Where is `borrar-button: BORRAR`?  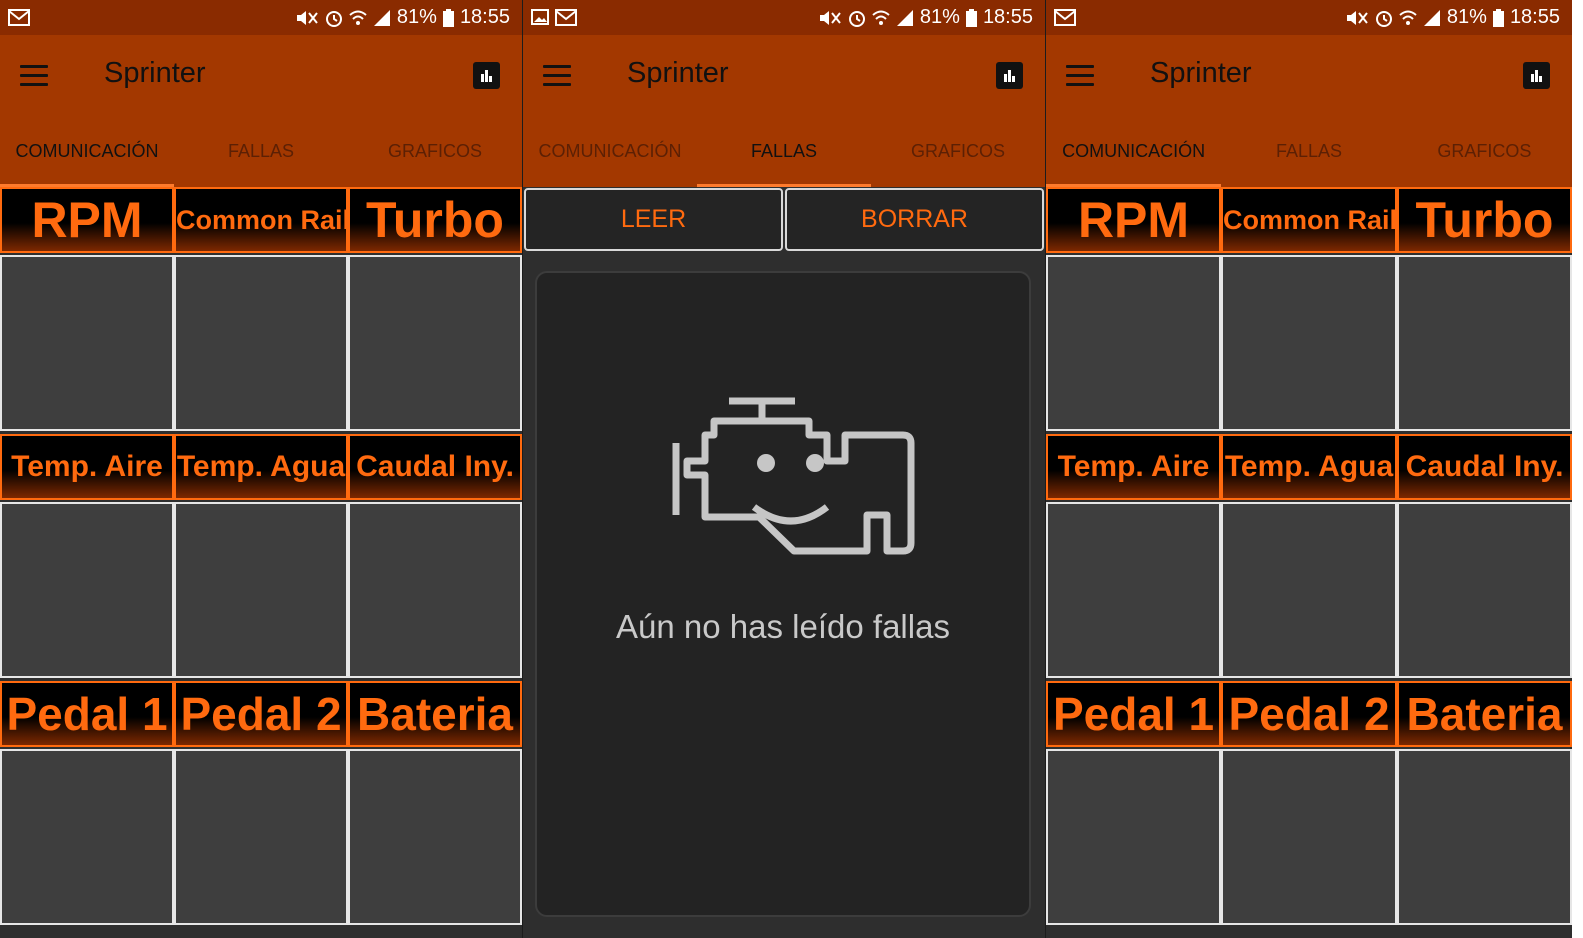 borrar-button: BORRAR is located at coordinates (914, 219).